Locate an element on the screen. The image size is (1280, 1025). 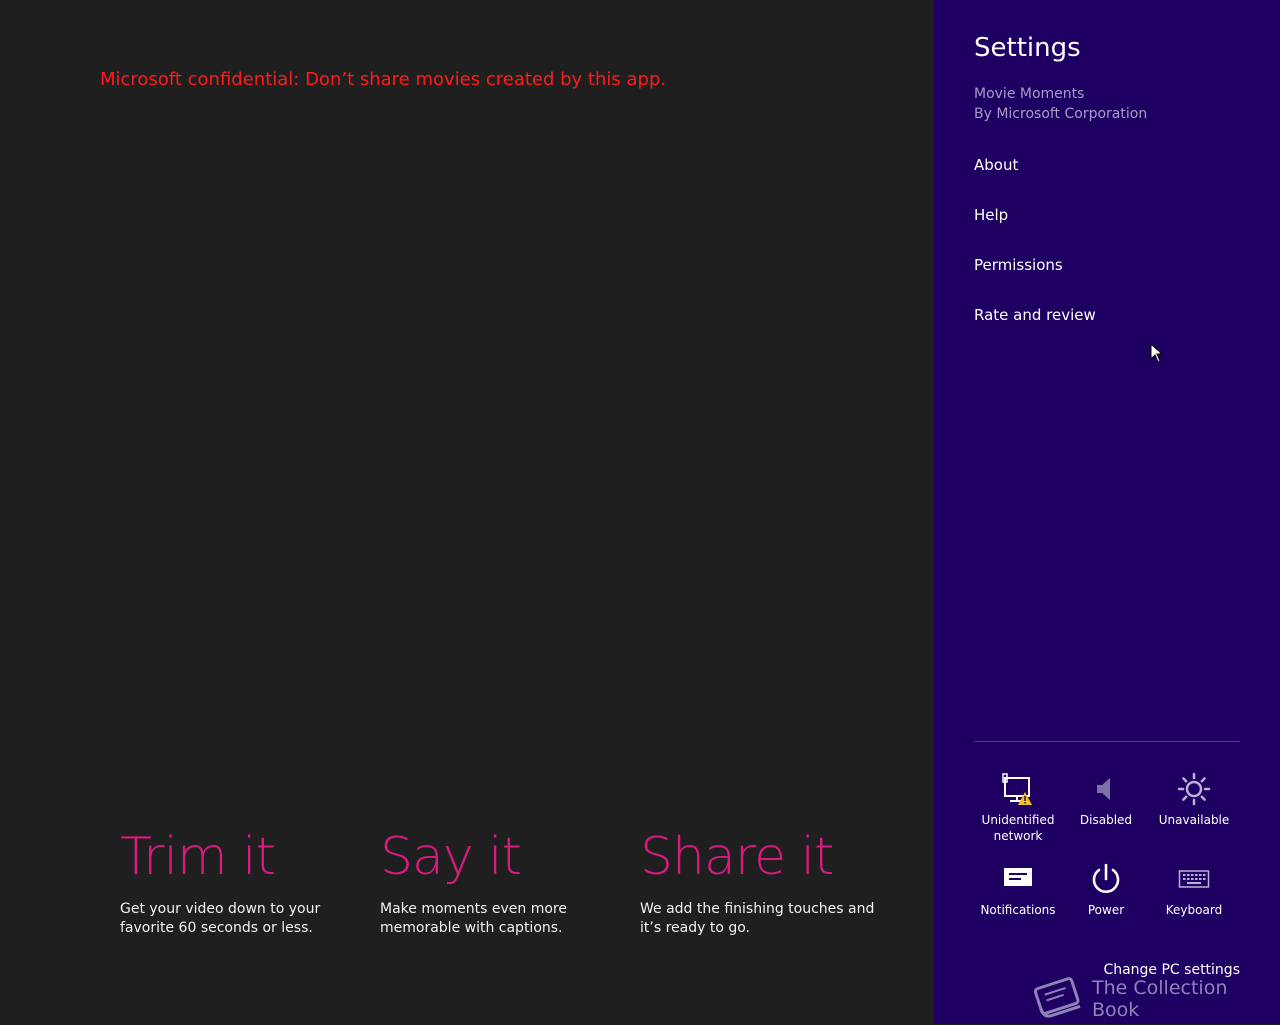
app-publisher: By Microsoft Corporation is located at coordinates (1061, 114).